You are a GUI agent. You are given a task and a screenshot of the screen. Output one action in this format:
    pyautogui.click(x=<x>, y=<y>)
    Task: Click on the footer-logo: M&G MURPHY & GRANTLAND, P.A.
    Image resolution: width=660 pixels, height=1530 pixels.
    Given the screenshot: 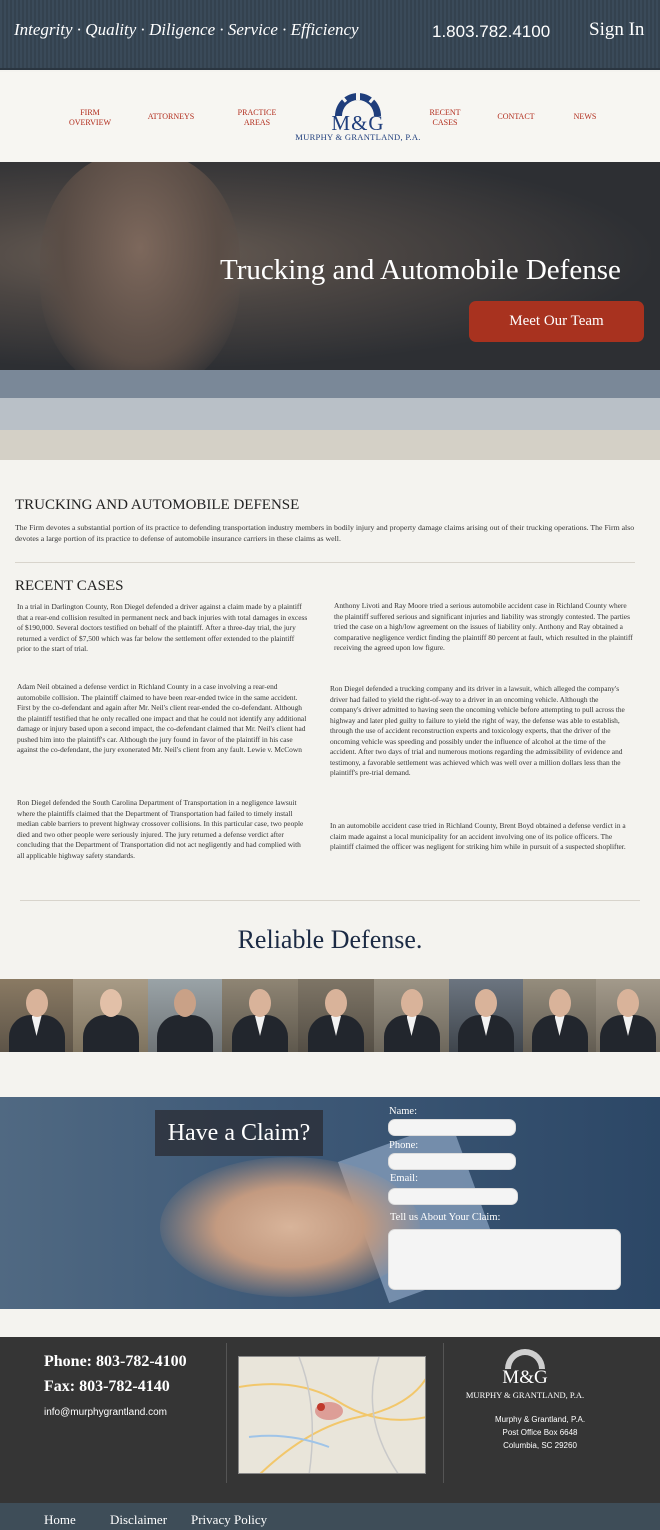 What is the action you would take?
    pyautogui.click(x=525, y=1373)
    